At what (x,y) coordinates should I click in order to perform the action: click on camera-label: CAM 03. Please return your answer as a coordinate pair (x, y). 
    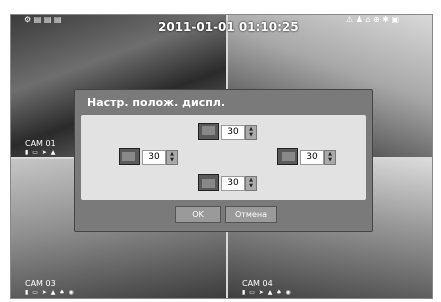
    Looking at the image, I should click on (40, 283).